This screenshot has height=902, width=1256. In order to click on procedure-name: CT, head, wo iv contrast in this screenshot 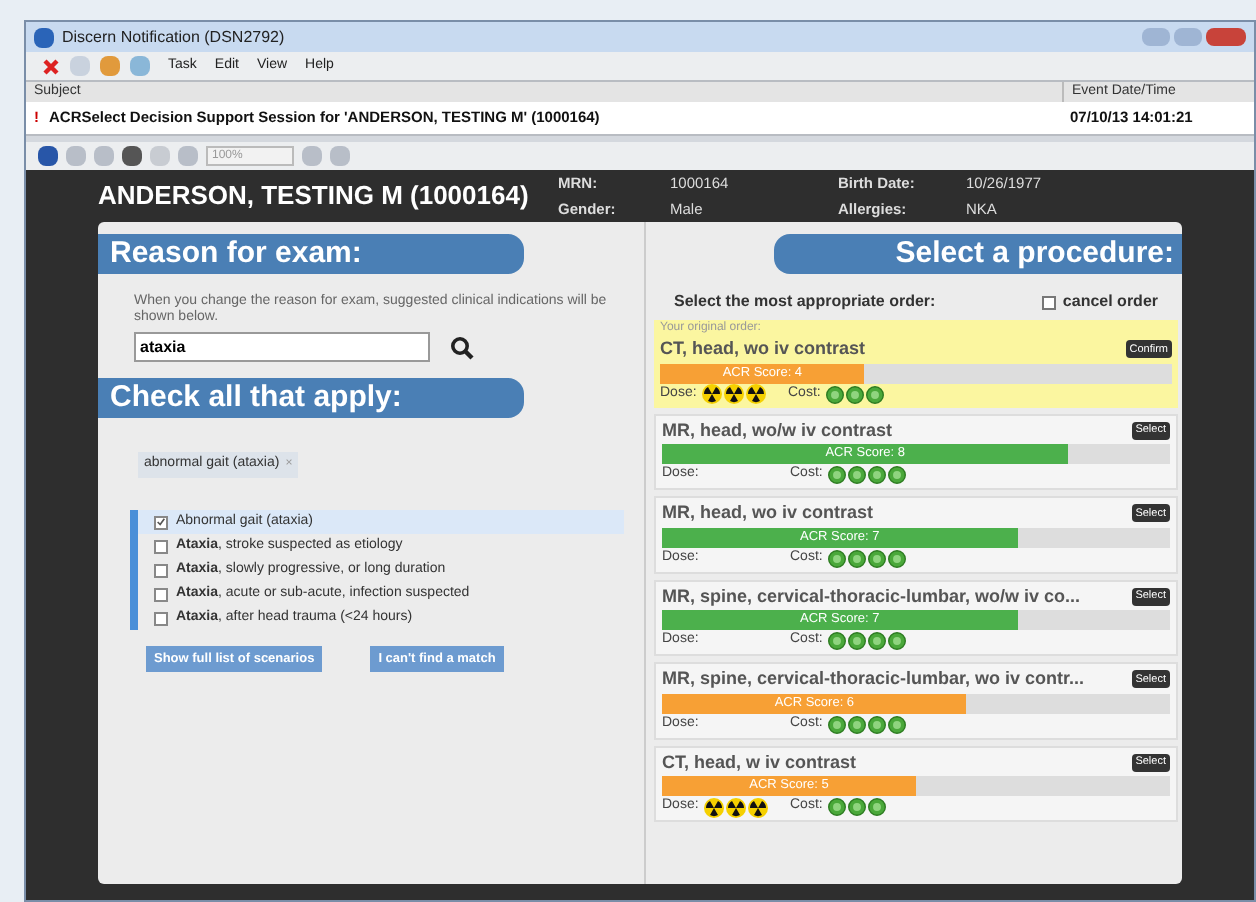, I will do `click(763, 349)`.